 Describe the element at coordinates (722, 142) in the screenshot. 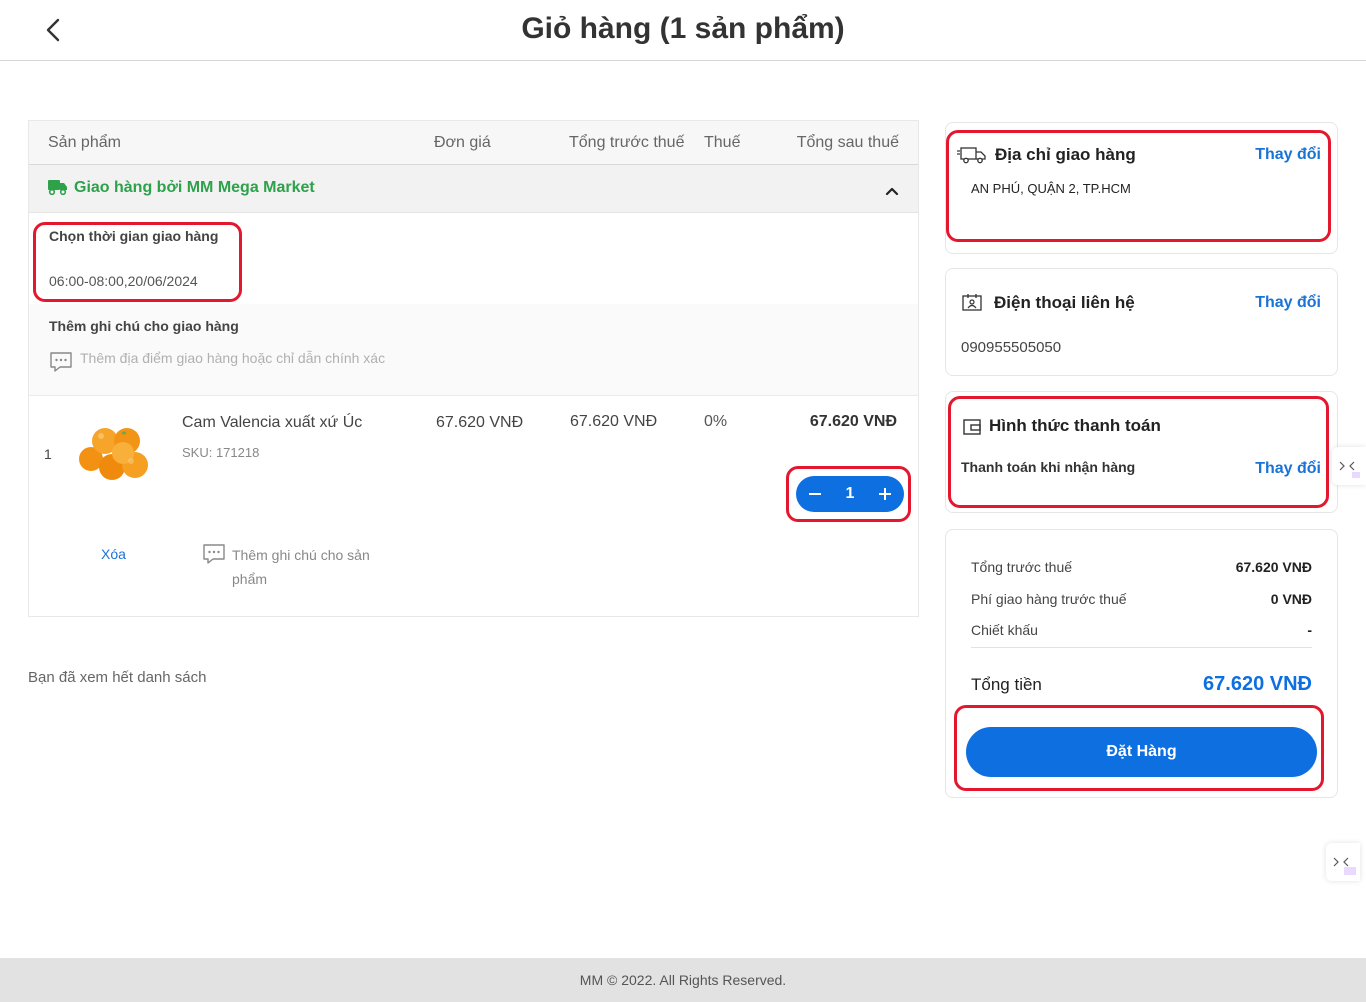

I see `column-tax: Thuế` at that location.